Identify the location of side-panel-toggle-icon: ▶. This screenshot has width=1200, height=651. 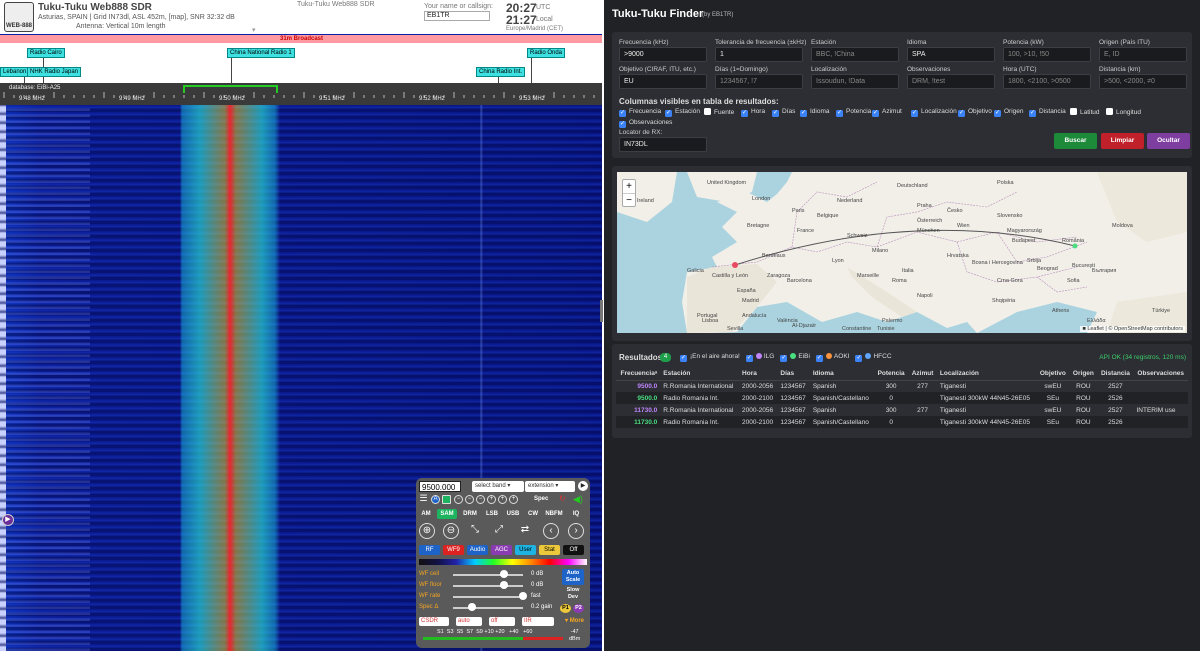
(8, 520).